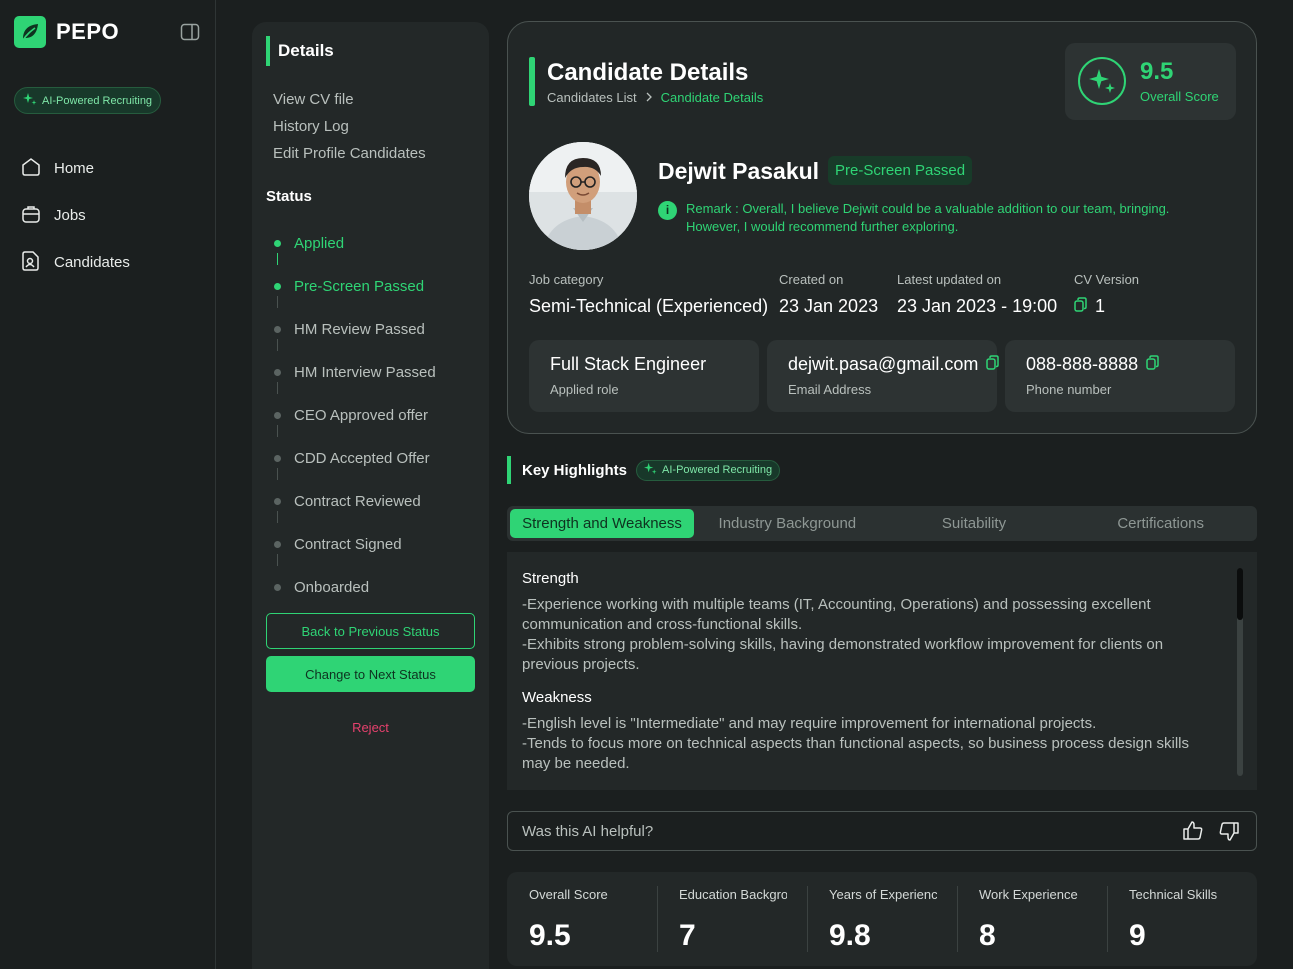 The width and height of the screenshot is (1293, 969). Describe the element at coordinates (1080, 306) in the screenshot. I see `copy-icon` at that location.